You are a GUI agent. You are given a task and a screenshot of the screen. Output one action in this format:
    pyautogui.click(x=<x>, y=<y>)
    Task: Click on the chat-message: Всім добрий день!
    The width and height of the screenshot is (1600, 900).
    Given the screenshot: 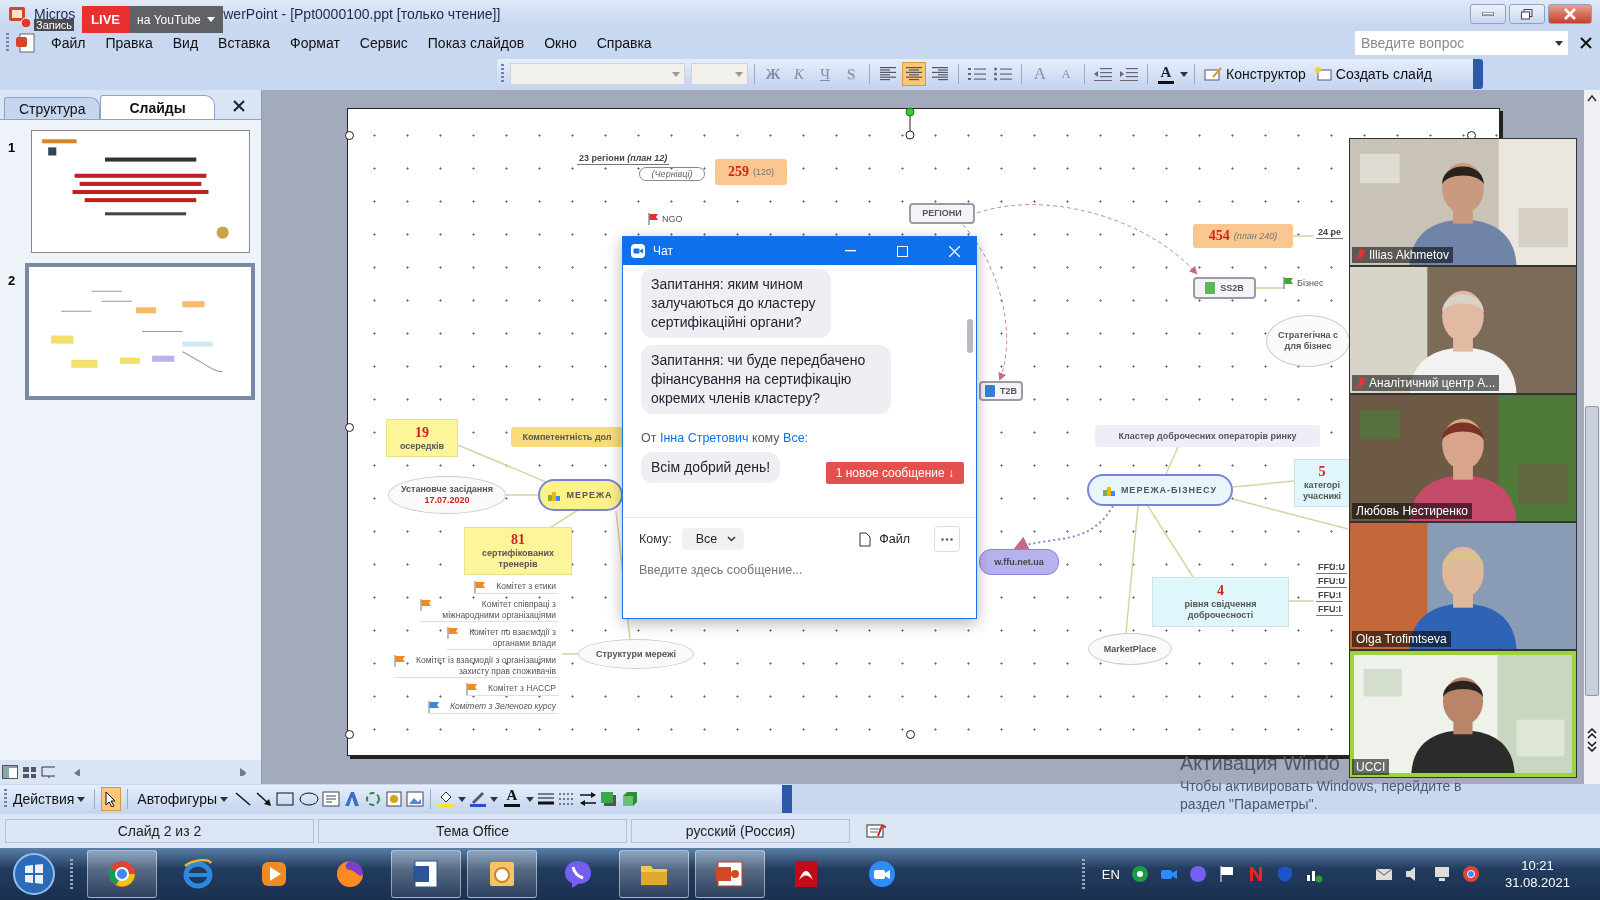 What is the action you would take?
    pyautogui.click(x=711, y=467)
    